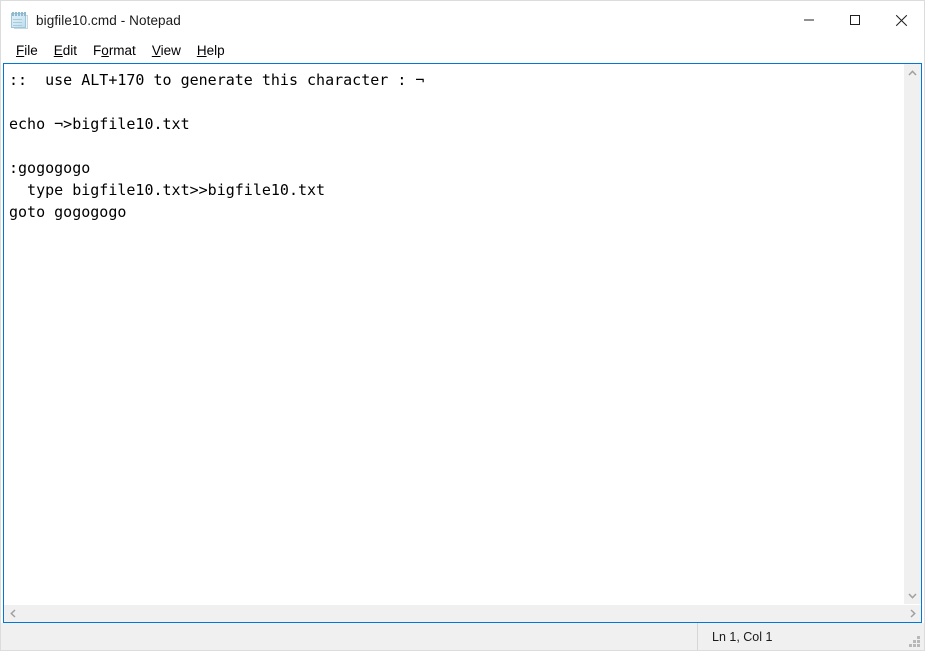  What do you see at coordinates (170, 50) in the screenshot?
I see `menu-view-rest: iew` at bounding box center [170, 50].